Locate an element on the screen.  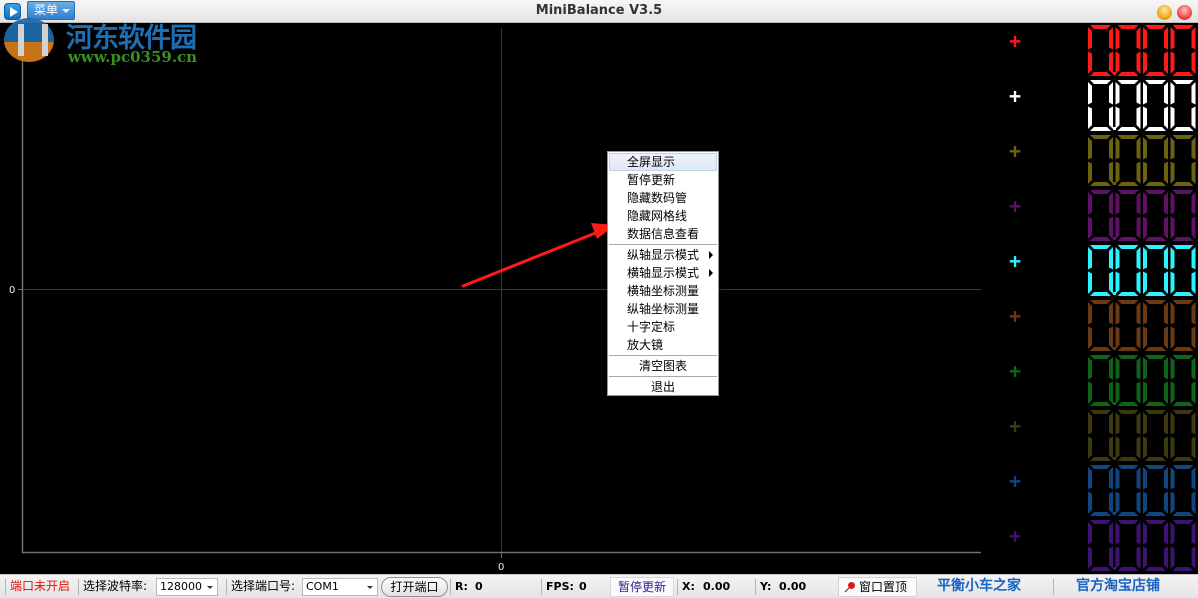
menu-item: 隐藏网格线 is located at coordinates (663, 216).